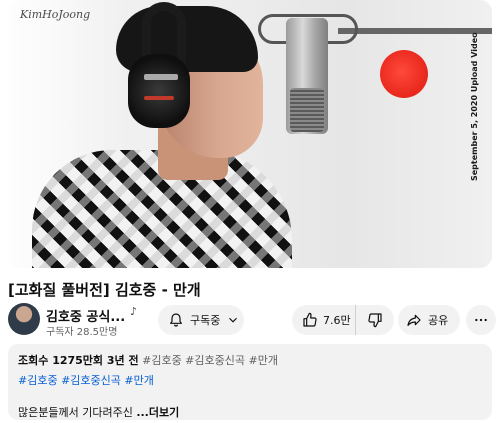 This screenshot has width=500, height=423. What do you see at coordinates (474, 107) in the screenshot?
I see `video-side-caption: September 5, 2020 Upload Video` at bounding box center [474, 107].